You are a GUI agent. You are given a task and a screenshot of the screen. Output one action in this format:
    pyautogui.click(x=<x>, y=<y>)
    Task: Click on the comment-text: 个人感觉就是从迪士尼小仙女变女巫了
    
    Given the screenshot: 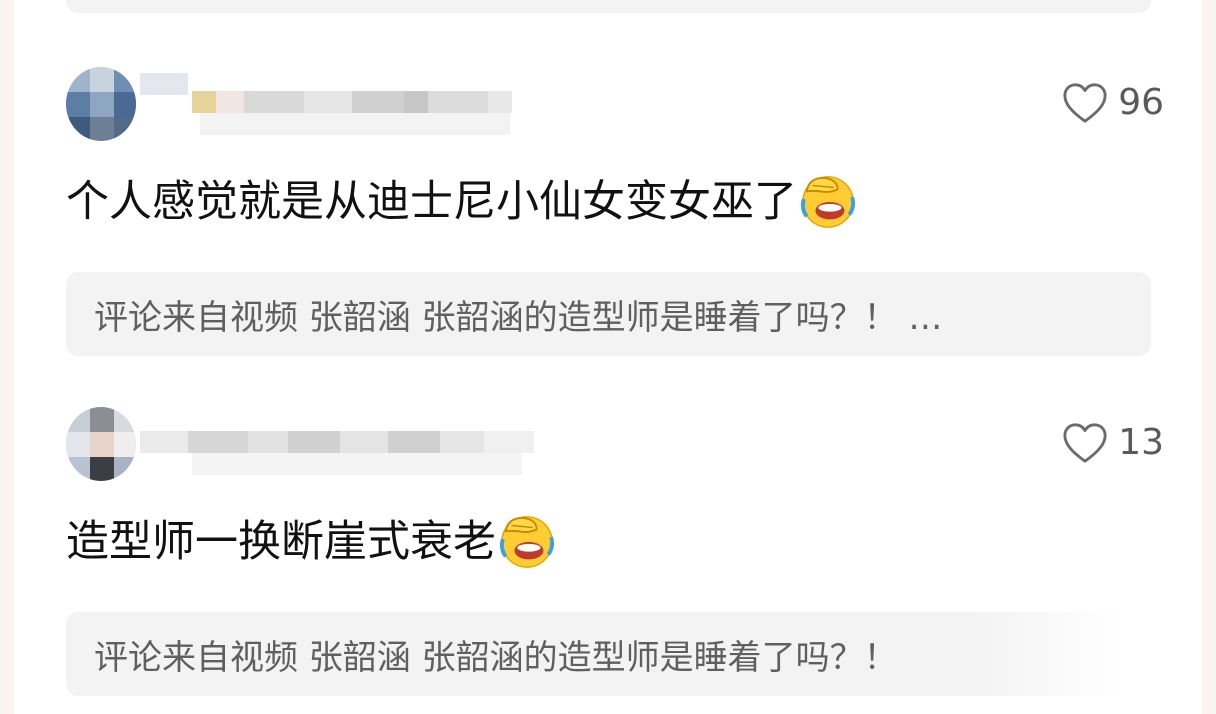 What is the action you would take?
    pyautogui.click(x=461, y=202)
    